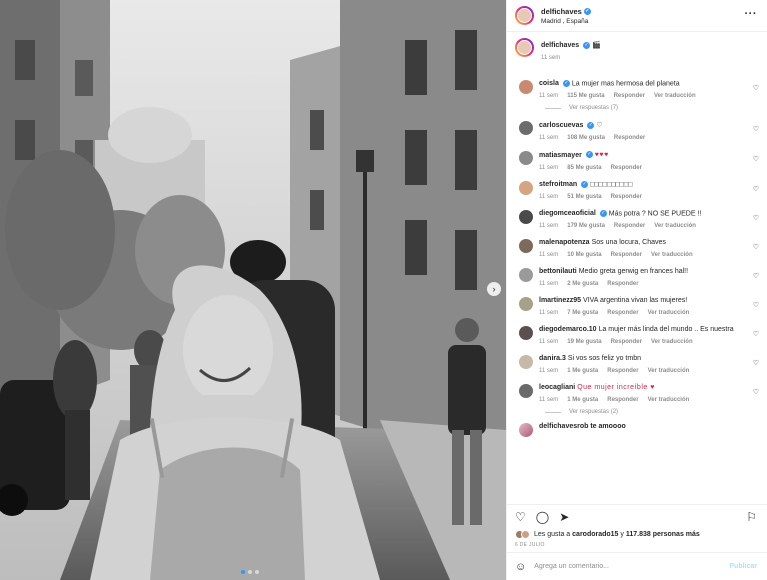 This screenshot has width=767, height=580. I want to click on comment-username: carloscuevas, so click(561, 125).